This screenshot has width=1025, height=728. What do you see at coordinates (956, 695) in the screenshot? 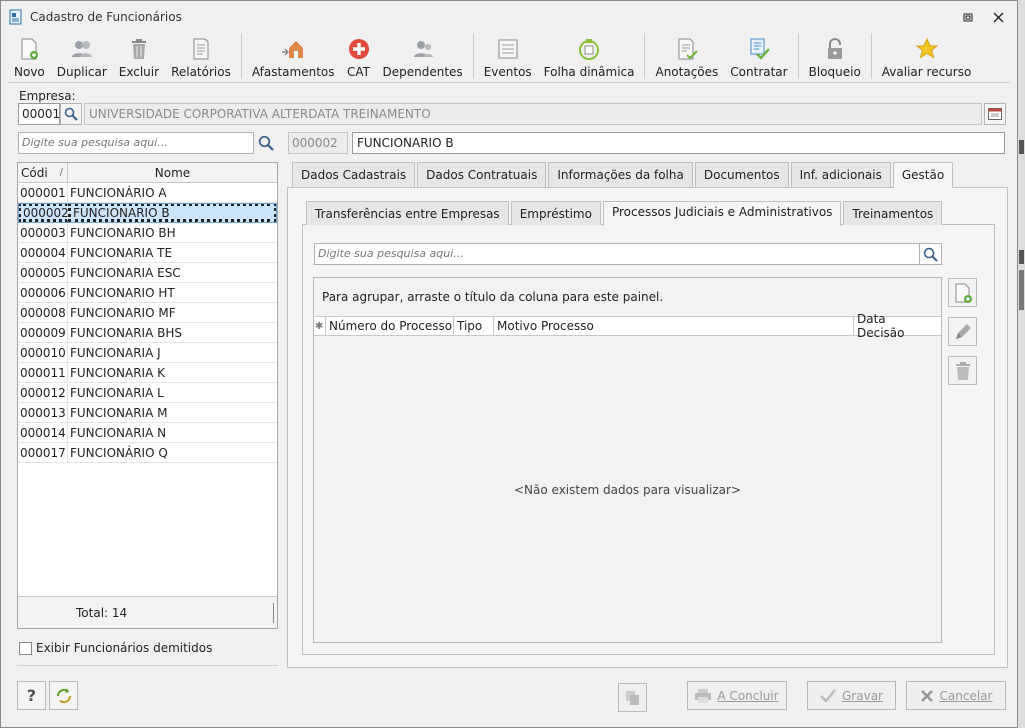
I see `cancelar-button: Cancelar` at bounding box center [956, 695].